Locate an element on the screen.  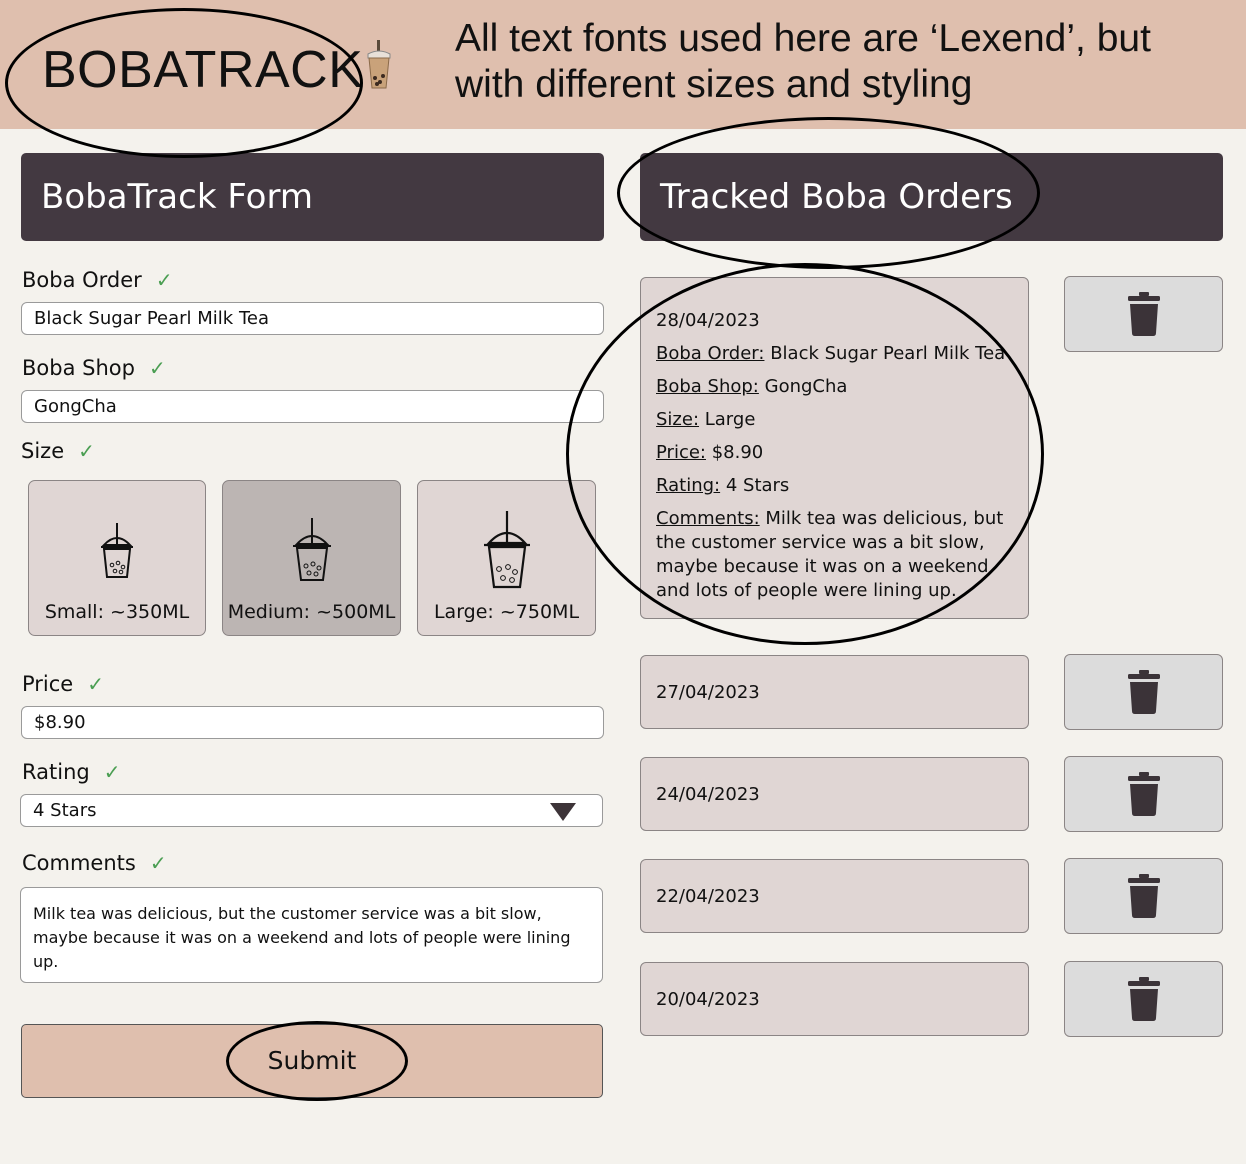
dropdown-arrow-icon is located at coordinates (563, 812).